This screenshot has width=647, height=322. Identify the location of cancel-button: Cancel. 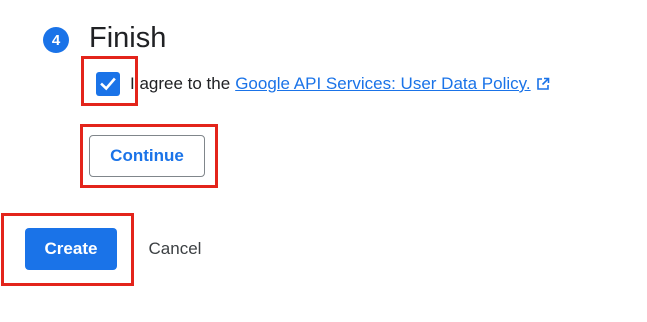
(175, 249).